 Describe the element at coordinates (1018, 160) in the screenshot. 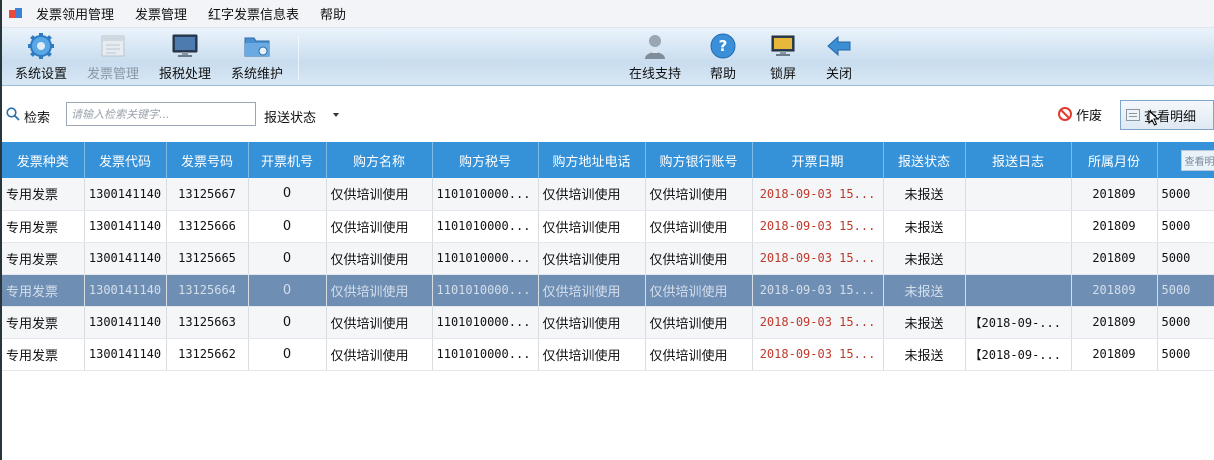

I see `column-header-report-log: 报送日志` at that location.